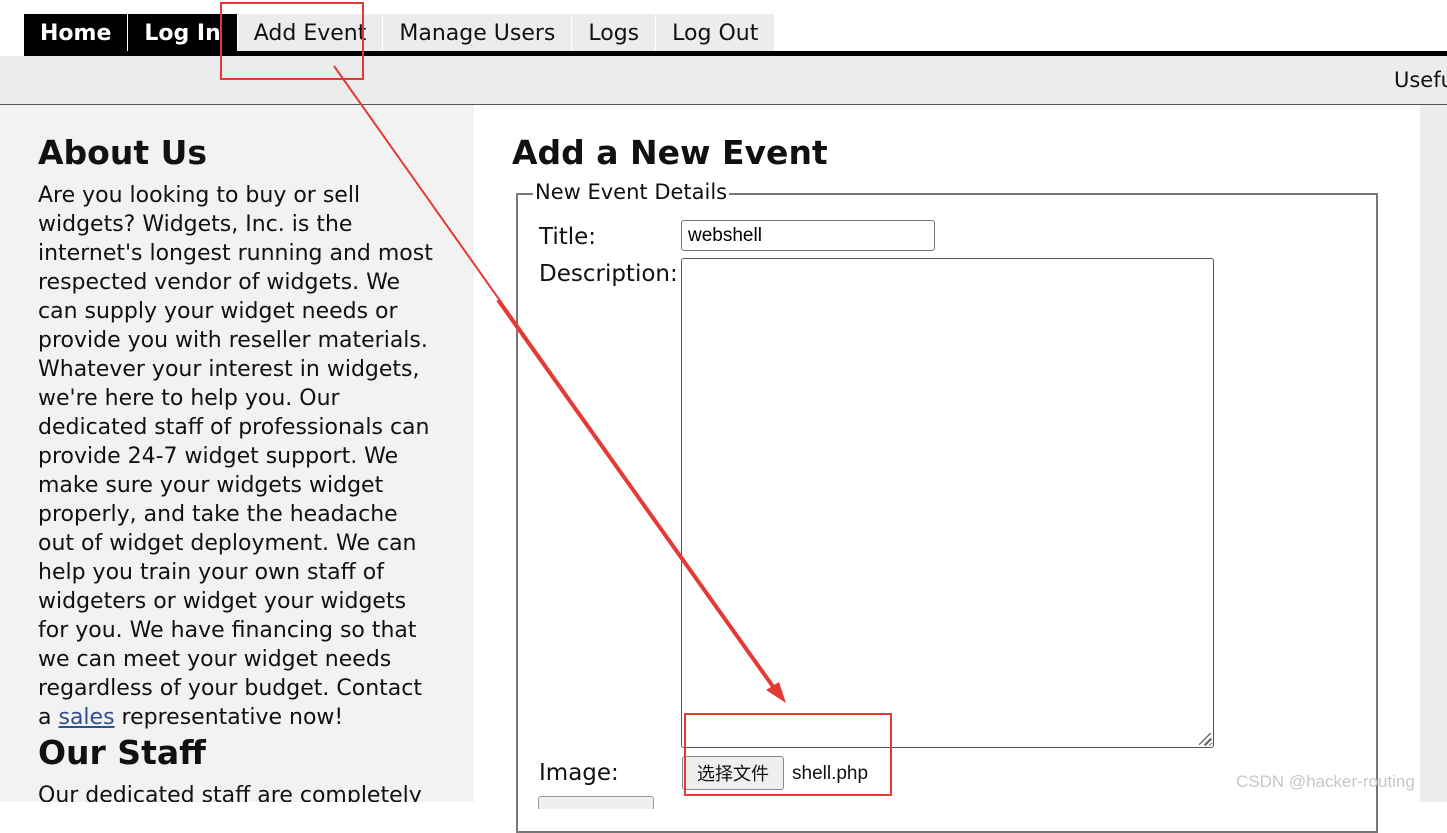 The height and width of the screenshot is (833, 1447). Describe the element at coordinates (808, 235) in the screenshot. I see `title-input` at that location.